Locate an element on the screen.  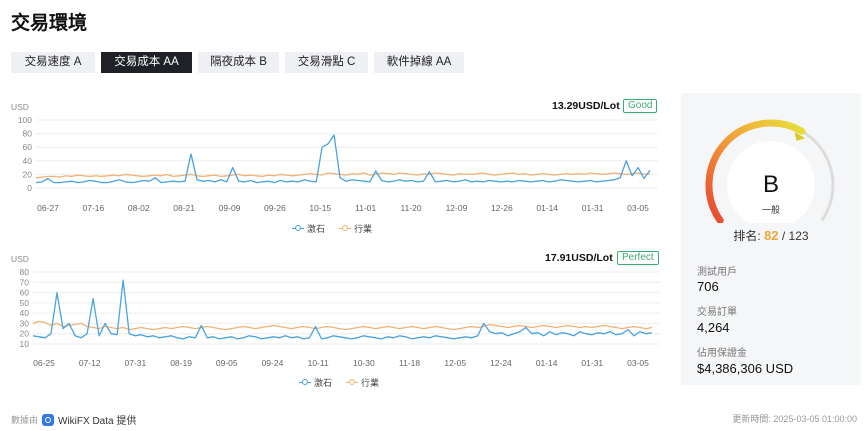
y-tick-label: 70 is located at coordinates (25, 282).